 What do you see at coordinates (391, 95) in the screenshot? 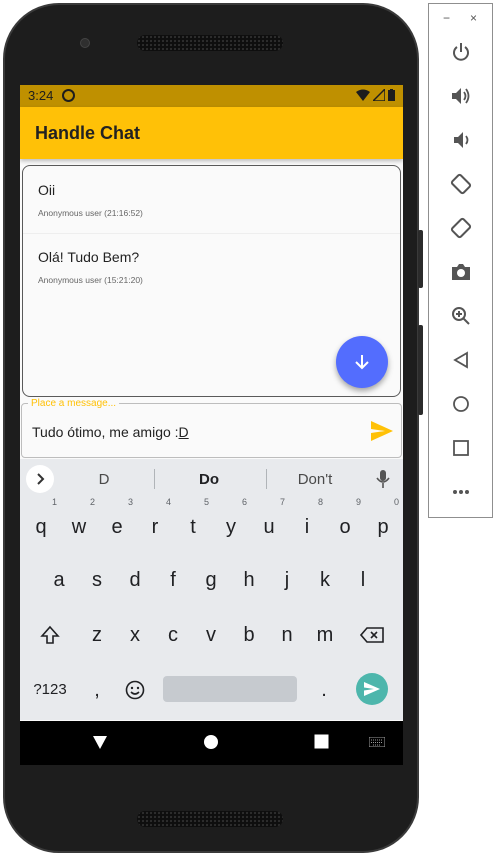
I see `battery-icon` at bounding box center [391, 95].